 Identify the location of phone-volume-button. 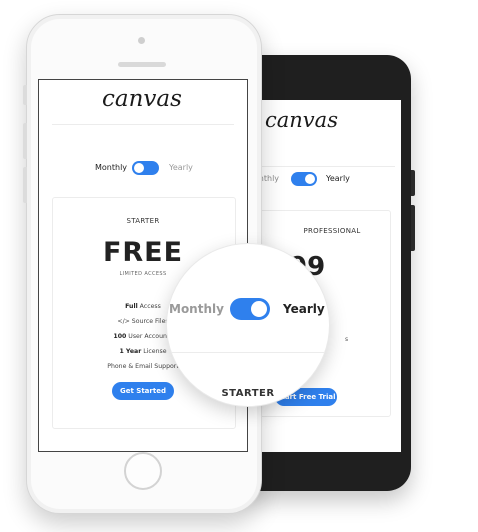
(413, 228).